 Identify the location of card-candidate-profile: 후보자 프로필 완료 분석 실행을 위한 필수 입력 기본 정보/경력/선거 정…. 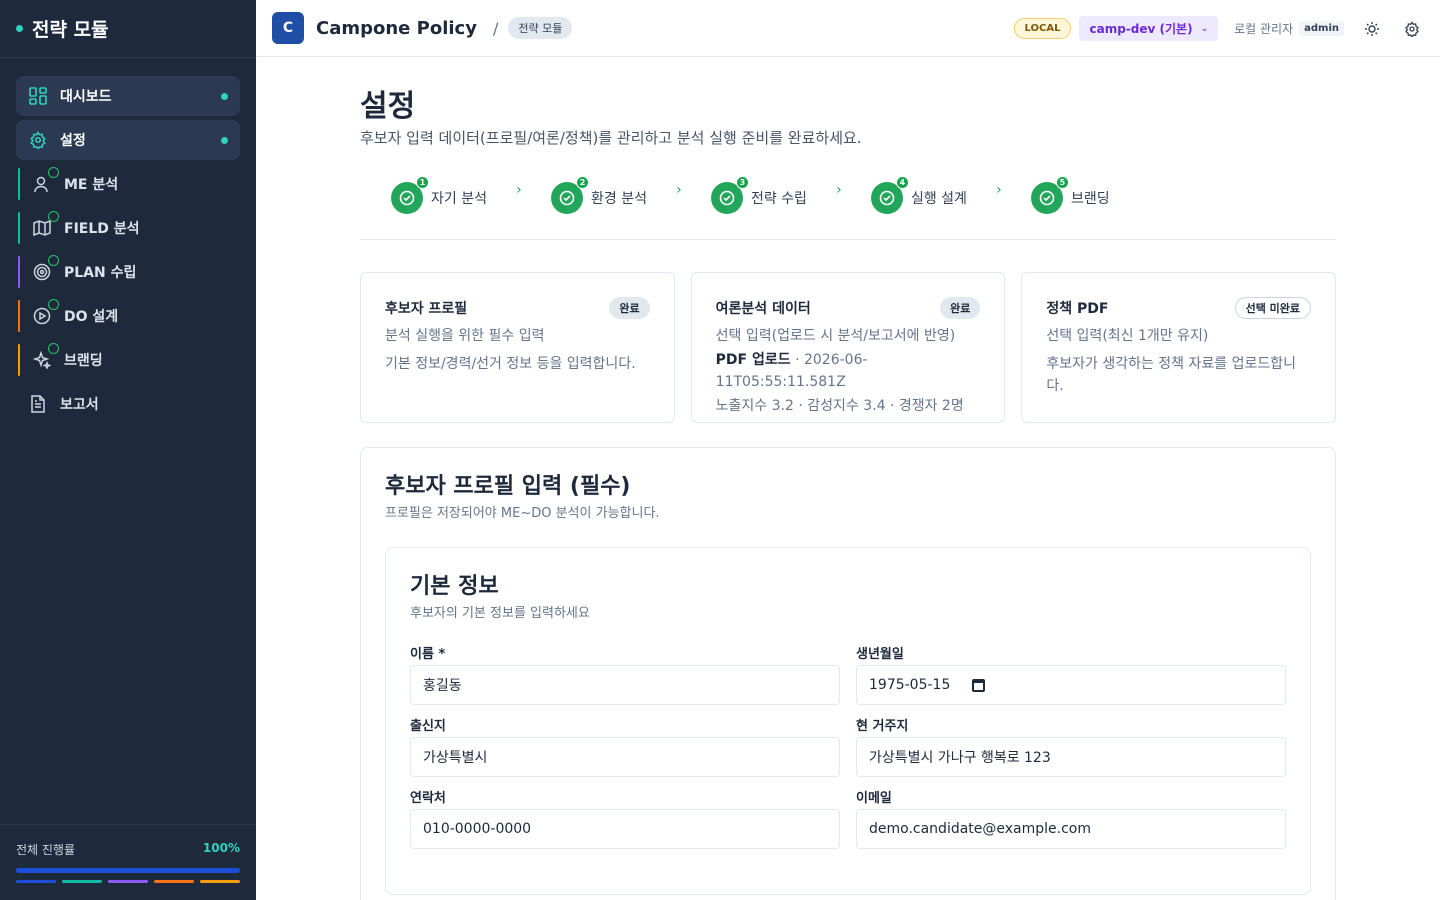
(517, 347).